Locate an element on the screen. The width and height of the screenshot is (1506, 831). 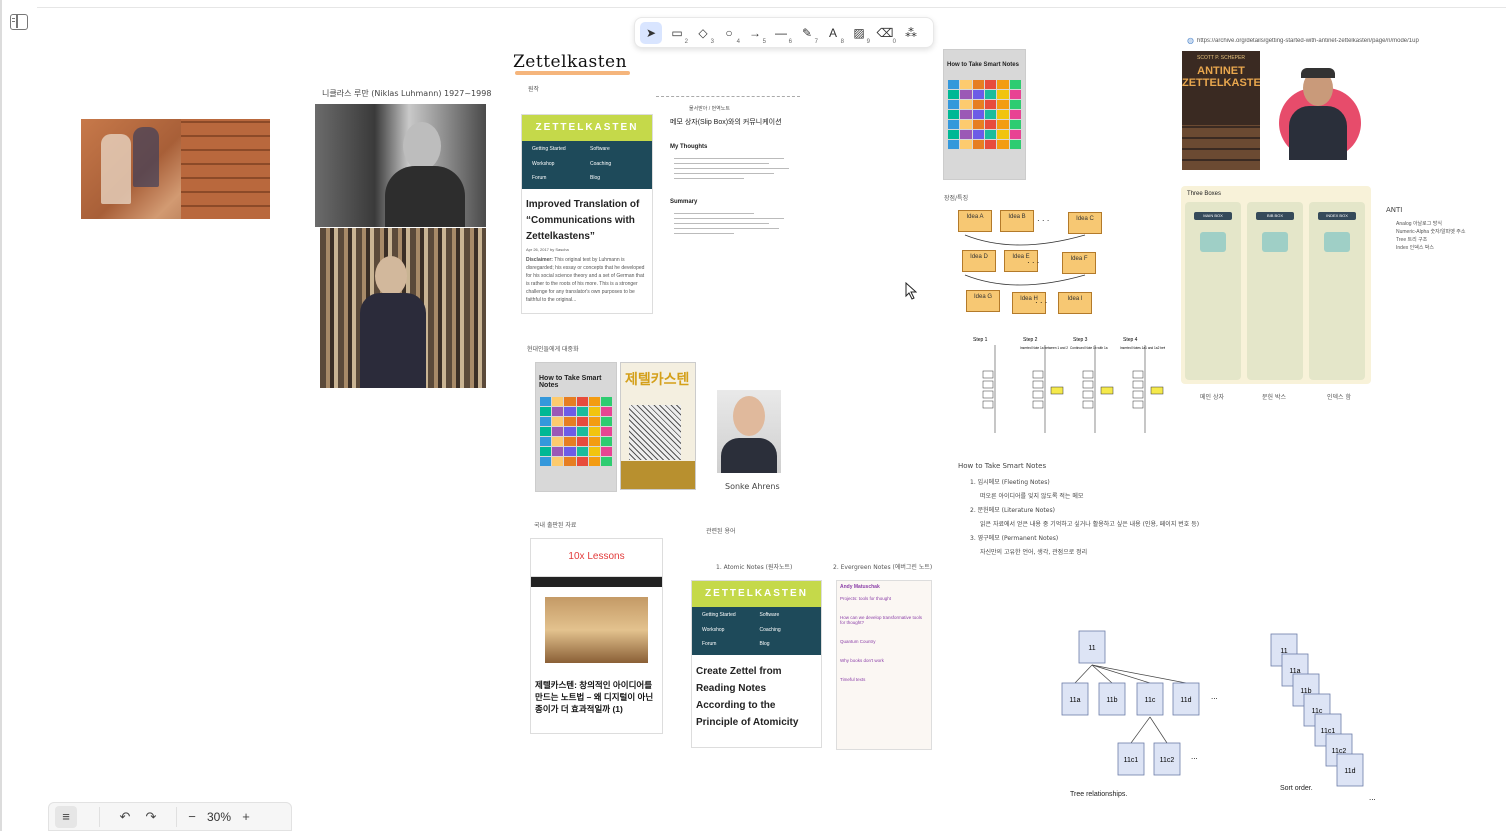
shortcut-key: 5 is located at coordinates (764, 41).